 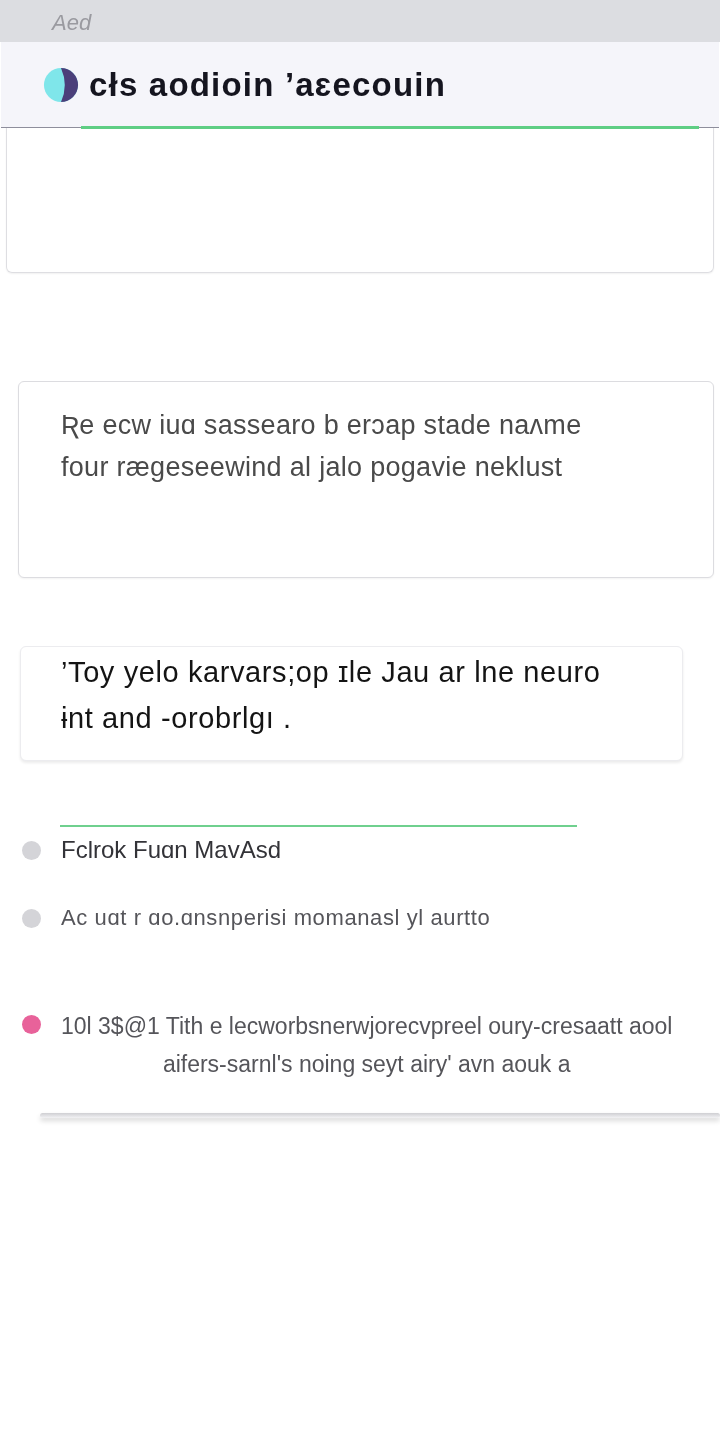 I want to click on panel-title: cłs aodioin ’aɛecouin, so click(x=267, y=84).